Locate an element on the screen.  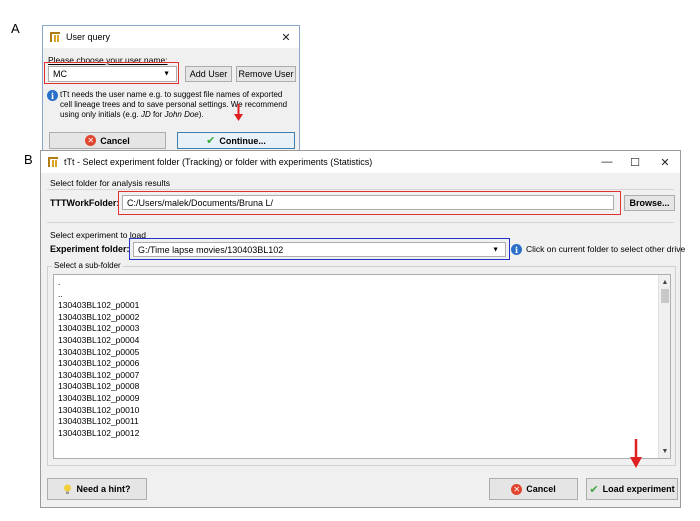
list-item: 130403BL102_p0004 is located at coordinates (362, 341).